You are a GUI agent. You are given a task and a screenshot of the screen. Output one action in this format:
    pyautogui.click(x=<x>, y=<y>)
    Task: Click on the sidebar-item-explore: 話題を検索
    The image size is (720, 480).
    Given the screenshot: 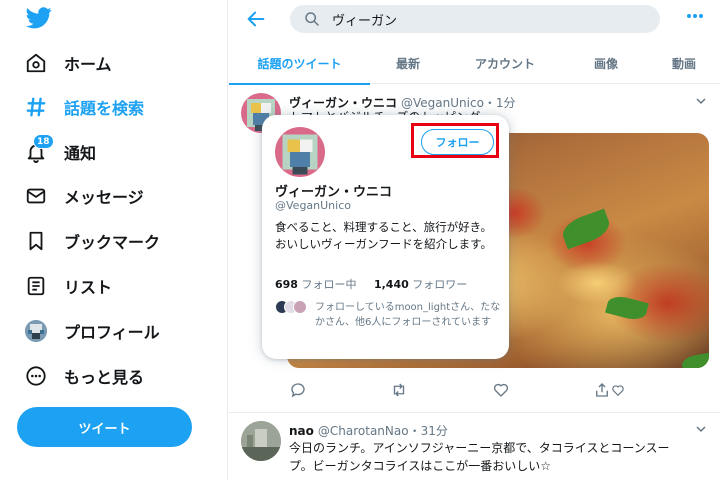 What is the action you would take?
    pyautogui.click(x=84, y=107)
    